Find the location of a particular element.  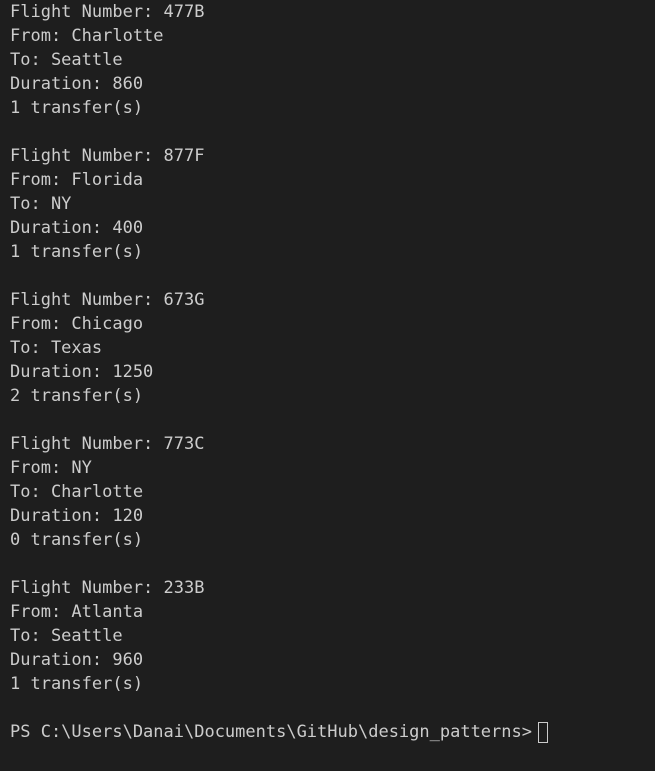

flight-to-line: To: Texas is located at coordinates (56, 348).